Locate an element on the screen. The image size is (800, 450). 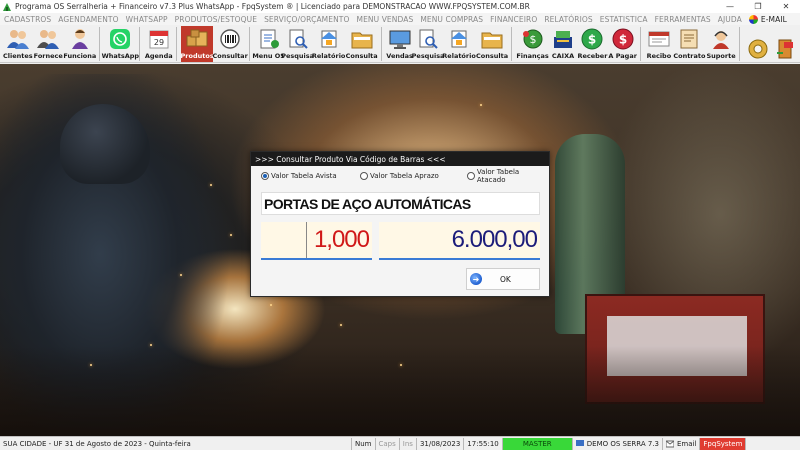
toolbar-produtos-button: Produtos is located at coordinates (197, 44).